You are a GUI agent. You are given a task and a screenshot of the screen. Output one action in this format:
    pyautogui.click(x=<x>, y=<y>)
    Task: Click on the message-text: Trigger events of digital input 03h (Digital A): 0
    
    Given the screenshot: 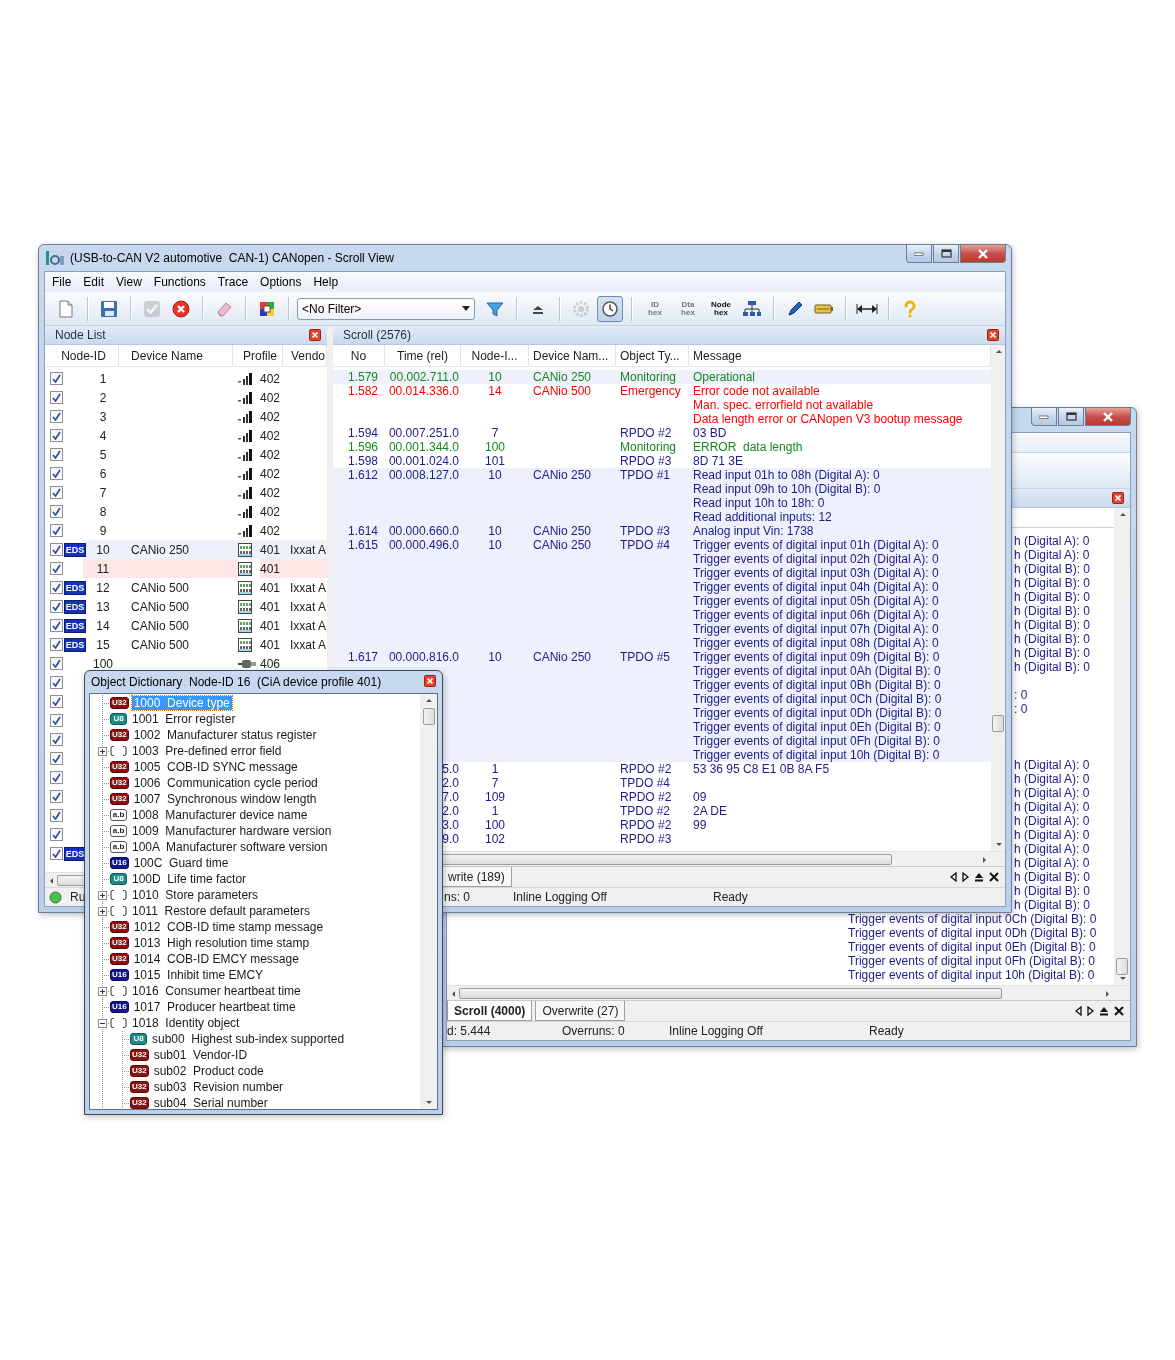 What is the action you would take?
    pyautogui.click(x=816, y=573)
    